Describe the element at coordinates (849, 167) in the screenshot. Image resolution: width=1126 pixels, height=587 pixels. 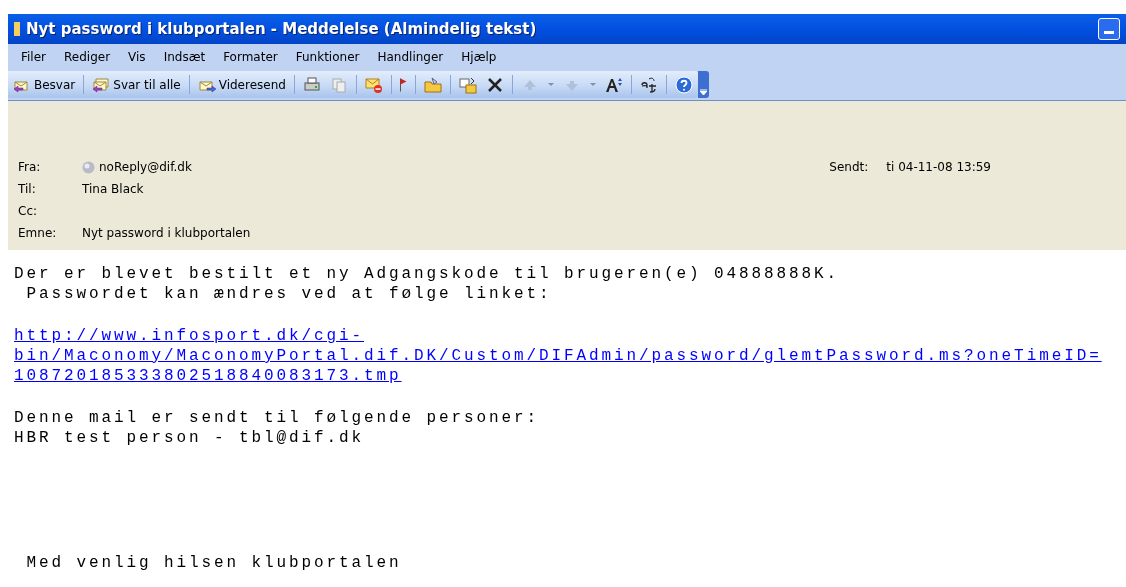
I see `field-label: Sendt:` at that location.